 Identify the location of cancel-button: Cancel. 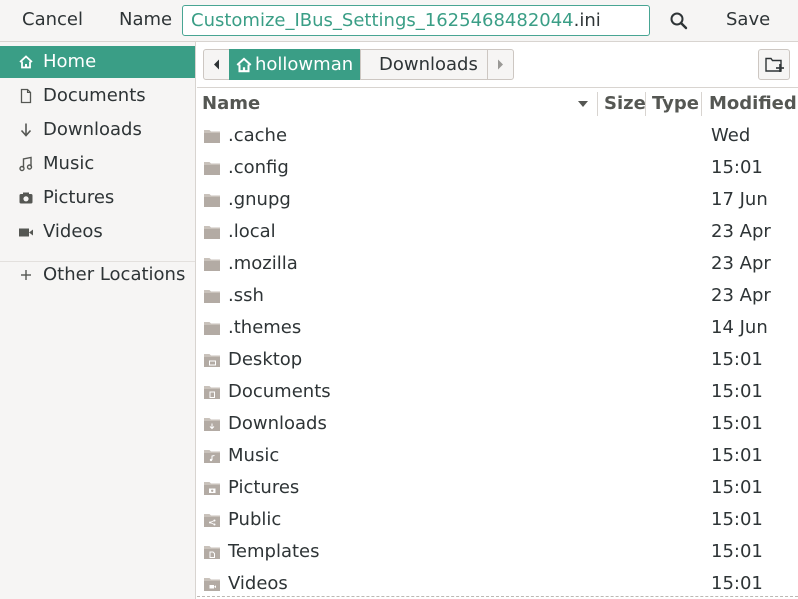
(52, 21).